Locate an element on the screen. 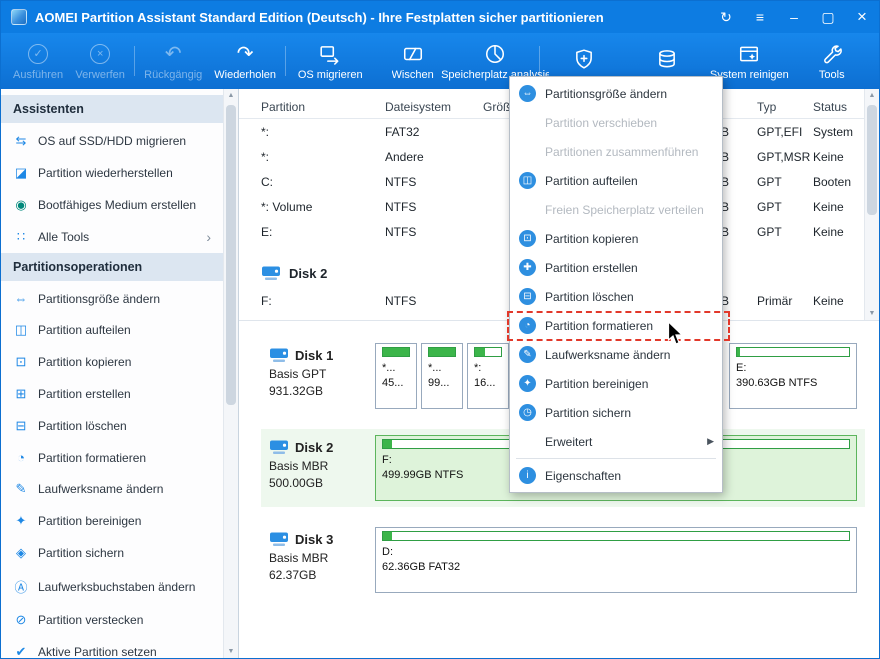  disk-type: Basis GPT is located at coordinates (298, 374).